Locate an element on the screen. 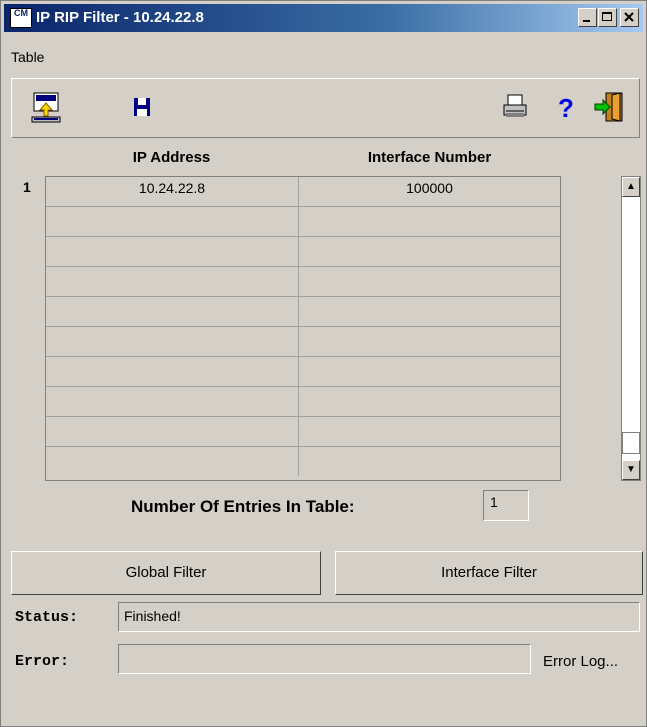 The image size is (647, 727). ip-address-cell: 10.24.22.8 is located at coordinates (172, 191).